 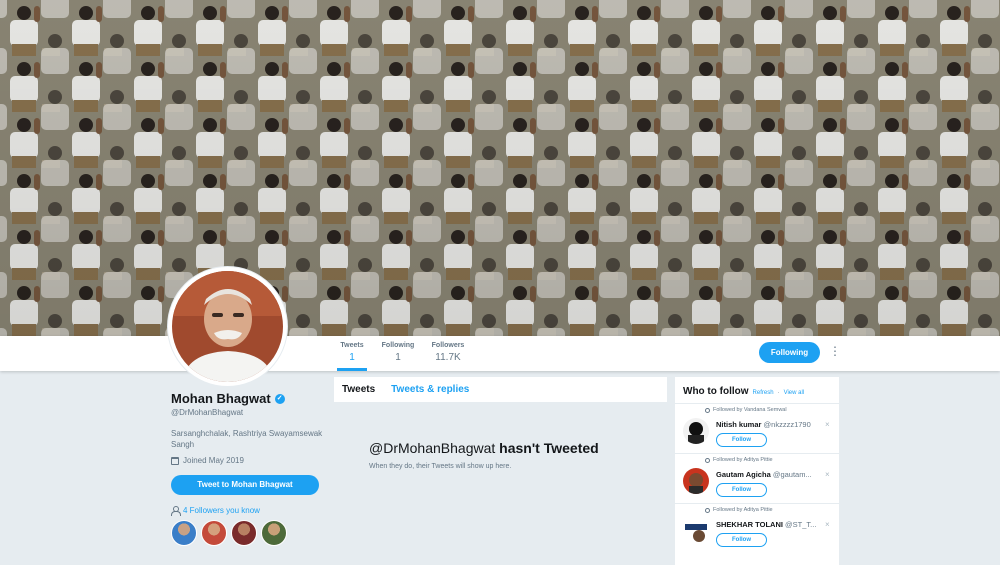 I want to click on suggestion-name: Nitish kumar, so click(x=738, y=424).